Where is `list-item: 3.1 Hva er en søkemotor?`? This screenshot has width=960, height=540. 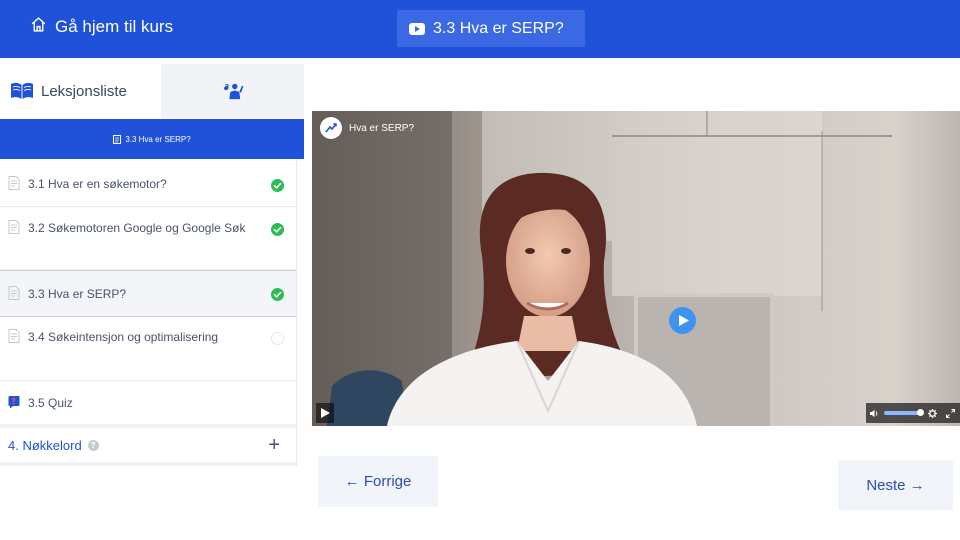
list-item: 3.1 Hva er en søkemotor? is located at coordinates (148, 183).